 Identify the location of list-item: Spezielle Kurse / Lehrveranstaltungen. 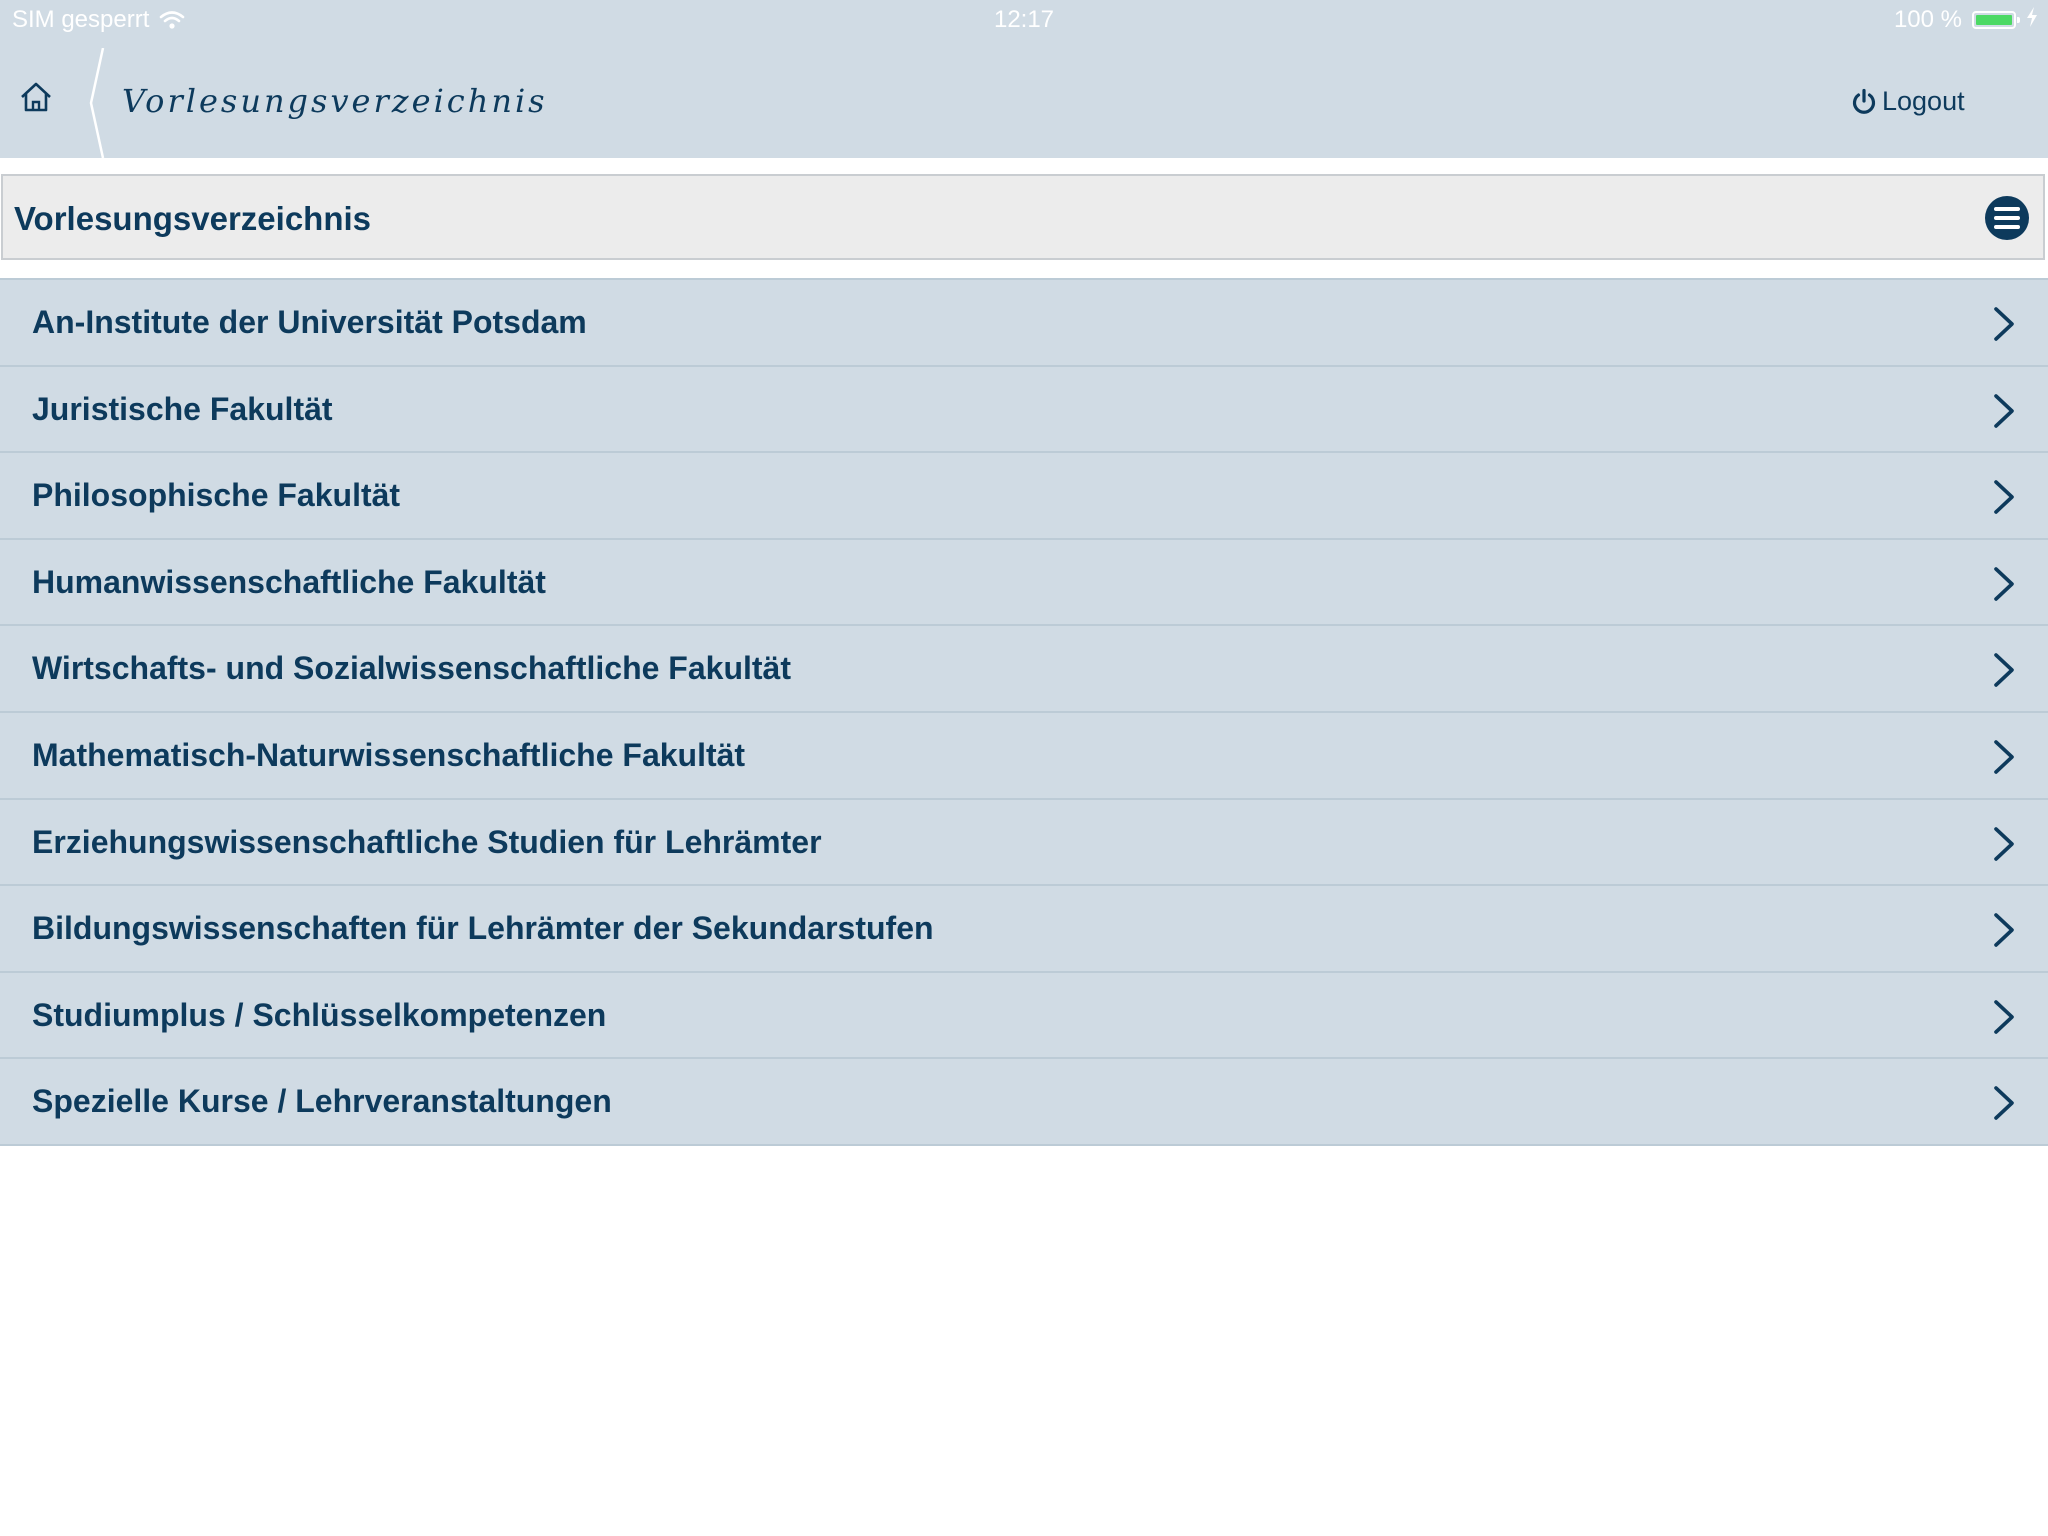
(1024, 1102).